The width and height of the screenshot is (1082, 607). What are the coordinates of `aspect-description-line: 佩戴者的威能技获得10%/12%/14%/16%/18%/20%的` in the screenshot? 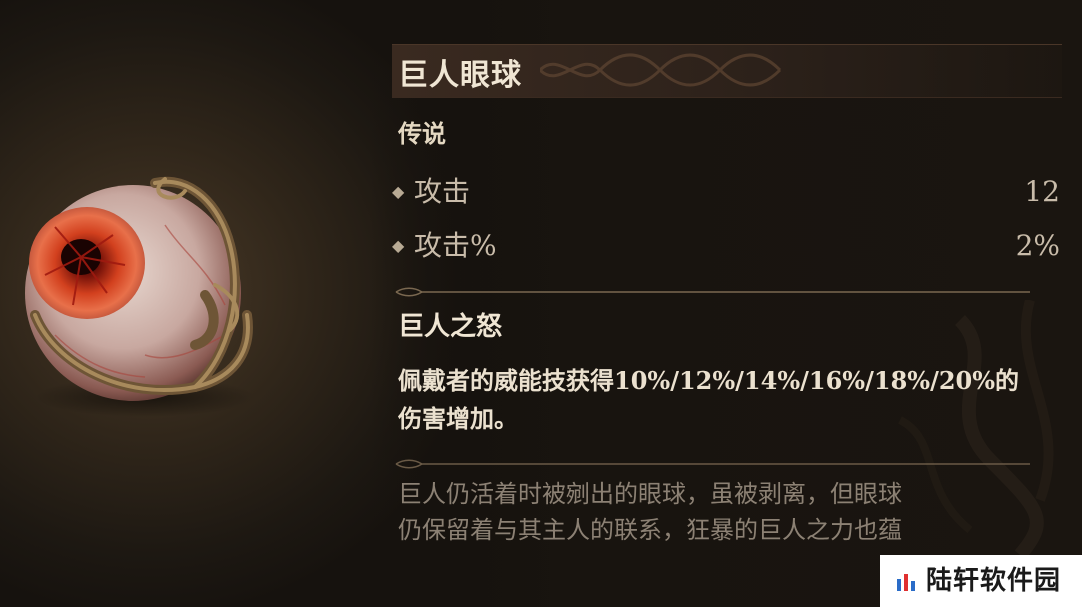 It's located at (709, 380).